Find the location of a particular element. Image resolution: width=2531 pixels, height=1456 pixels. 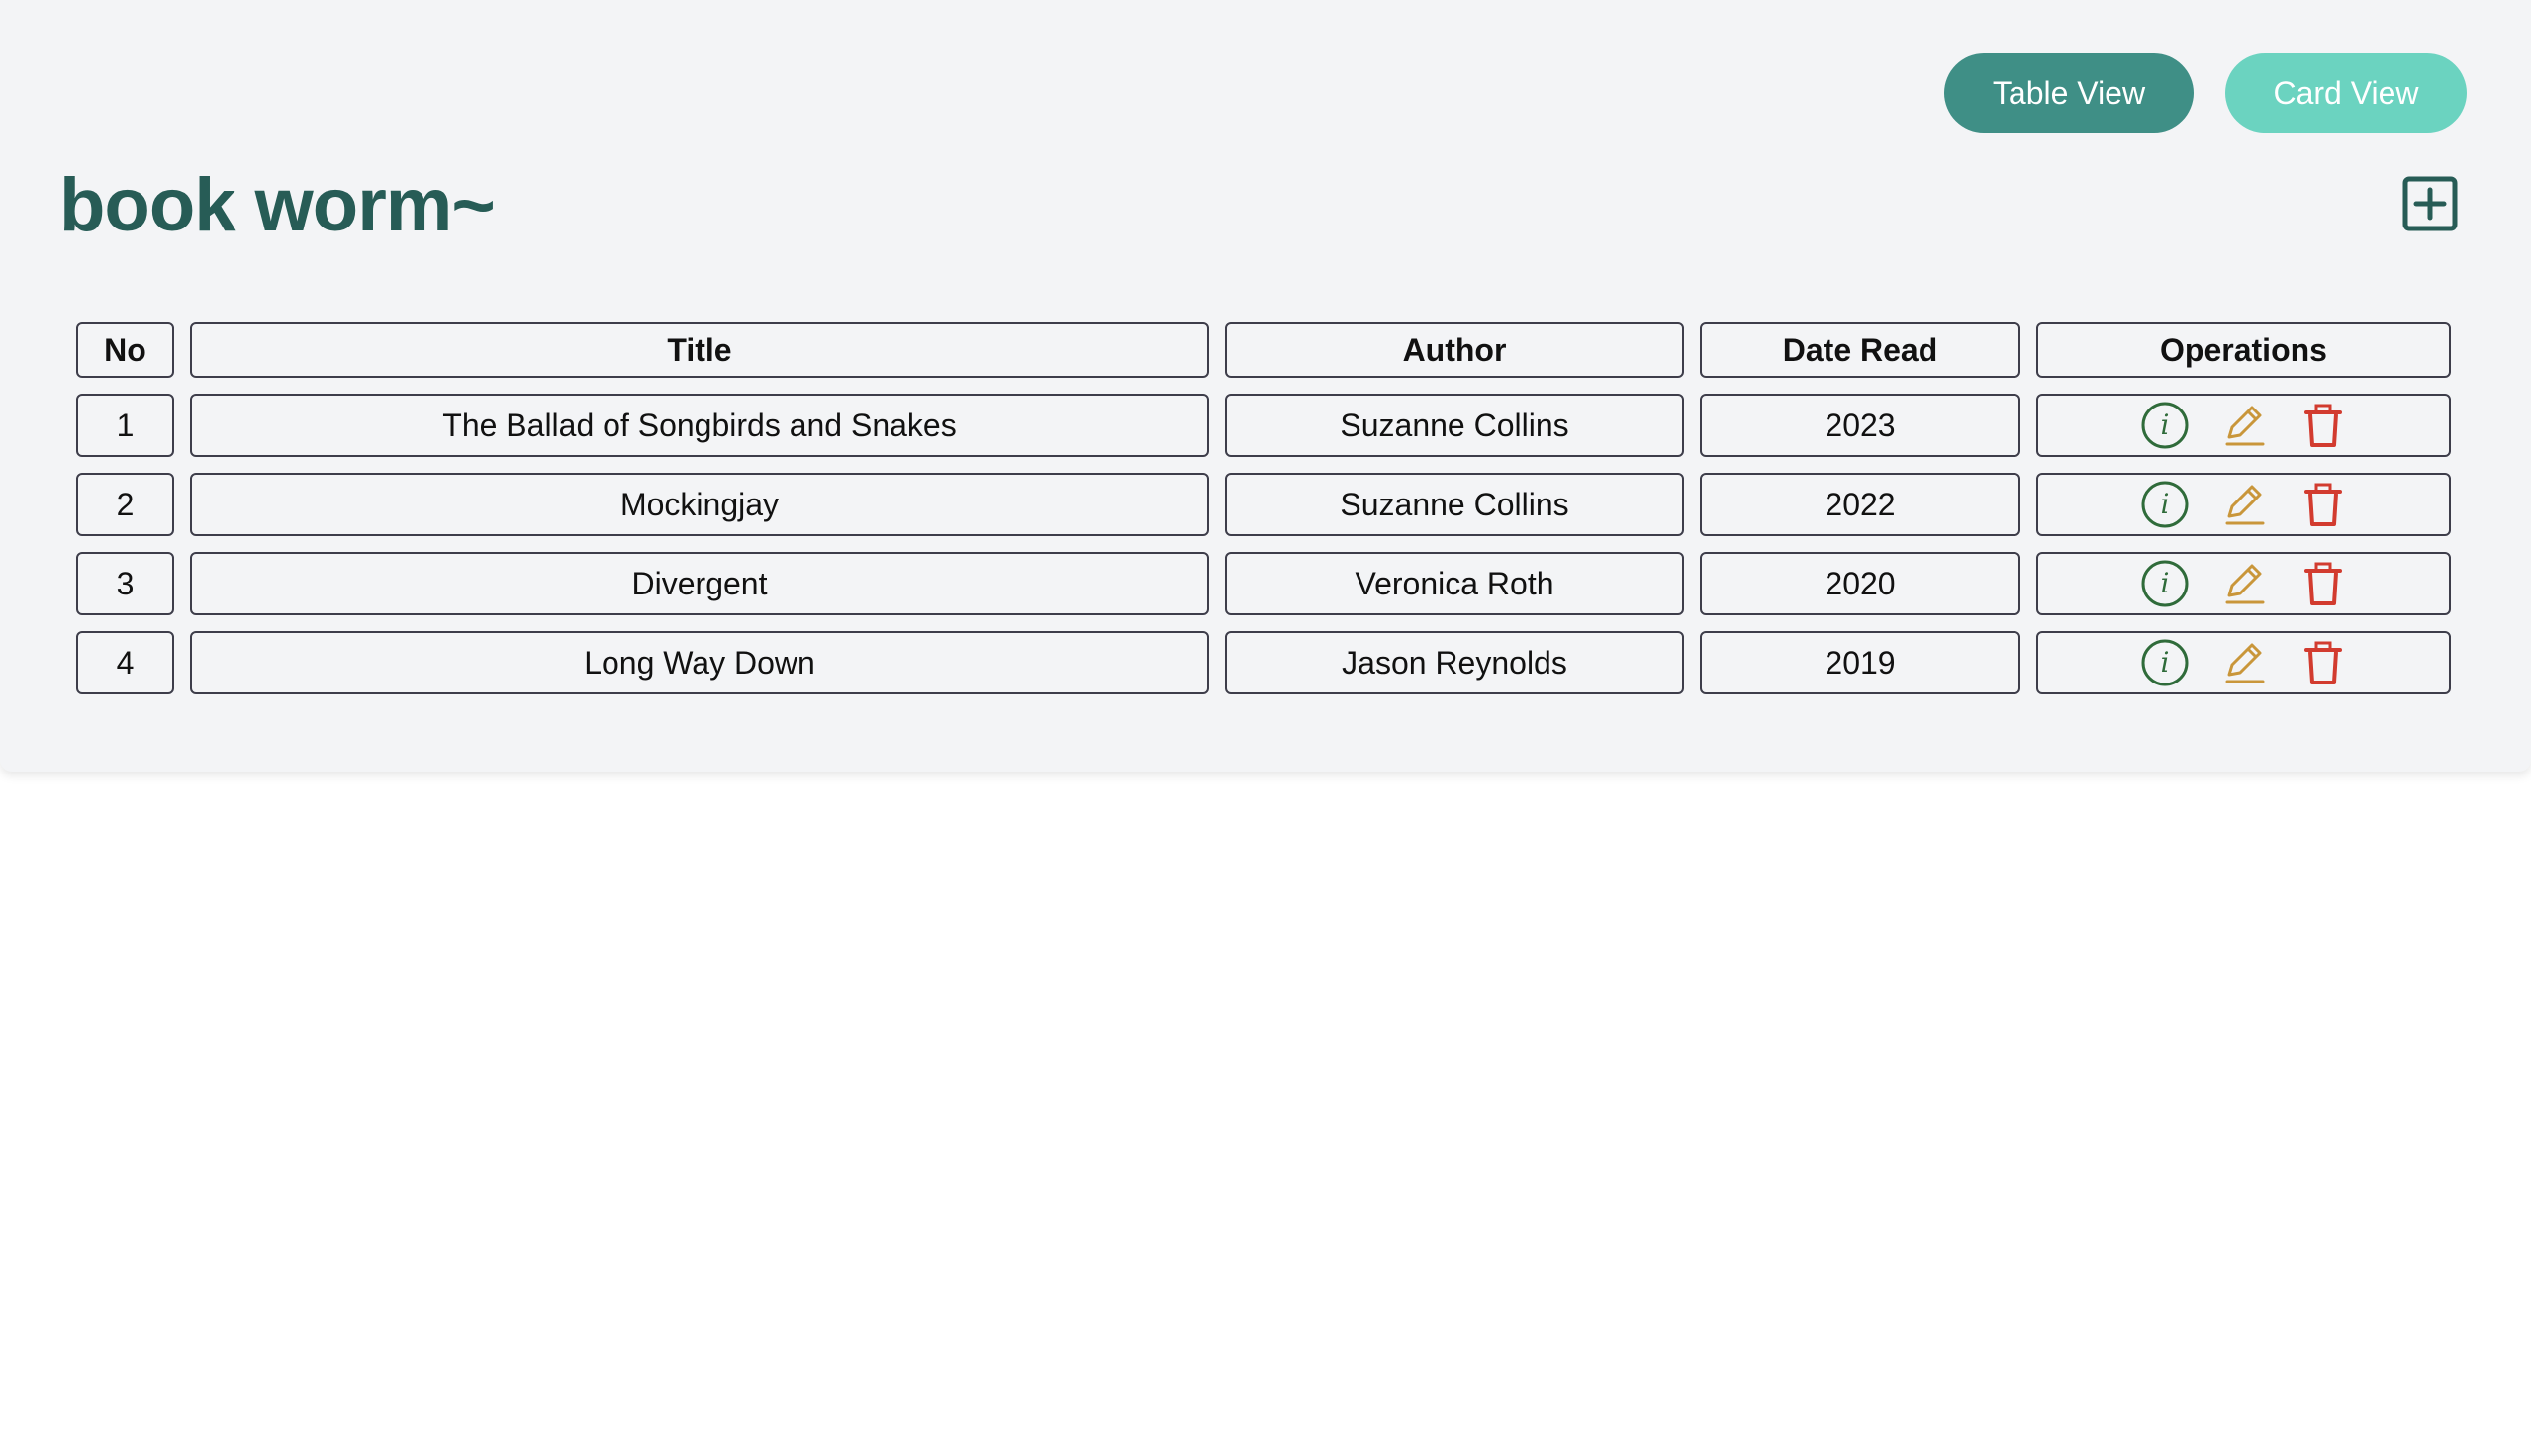

column-header-title: Title is located at coordinates (699, 350).